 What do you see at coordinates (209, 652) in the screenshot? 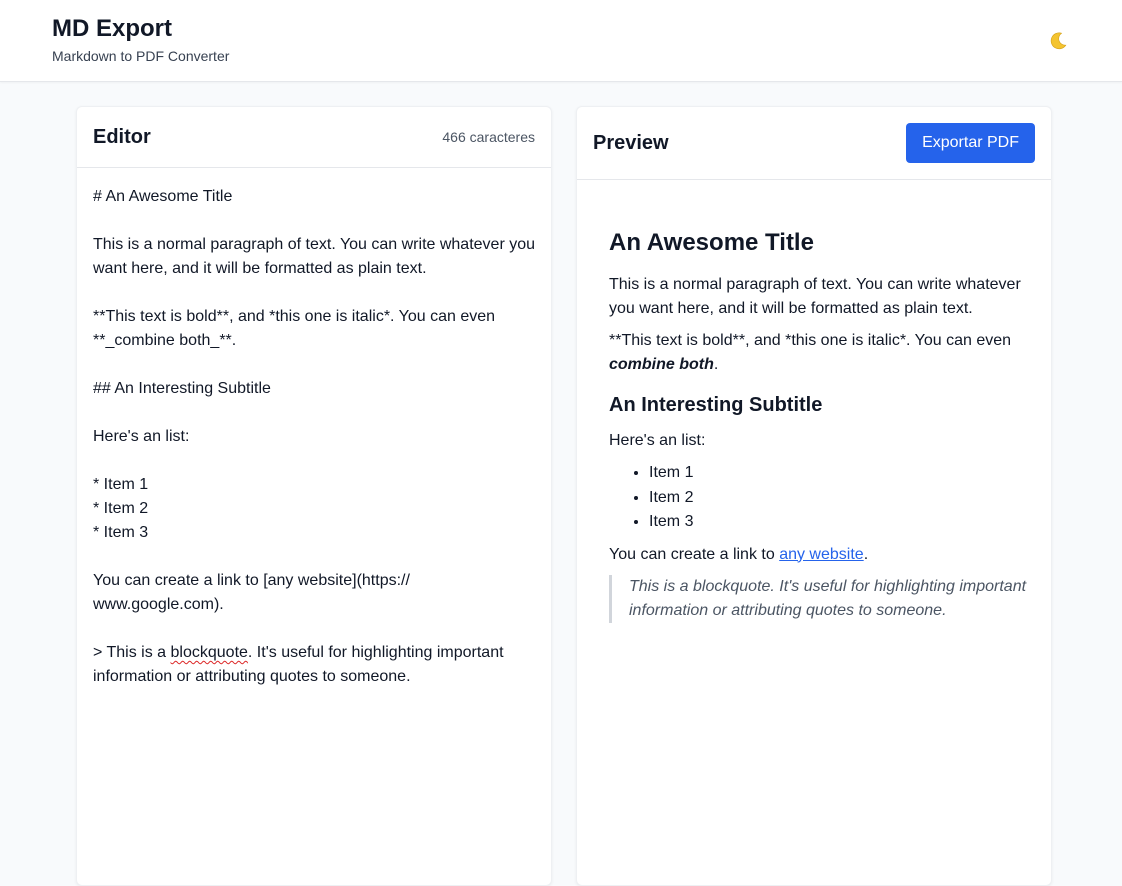
I see `misspelled-word: blockquote` at bounding box center [209, 652].